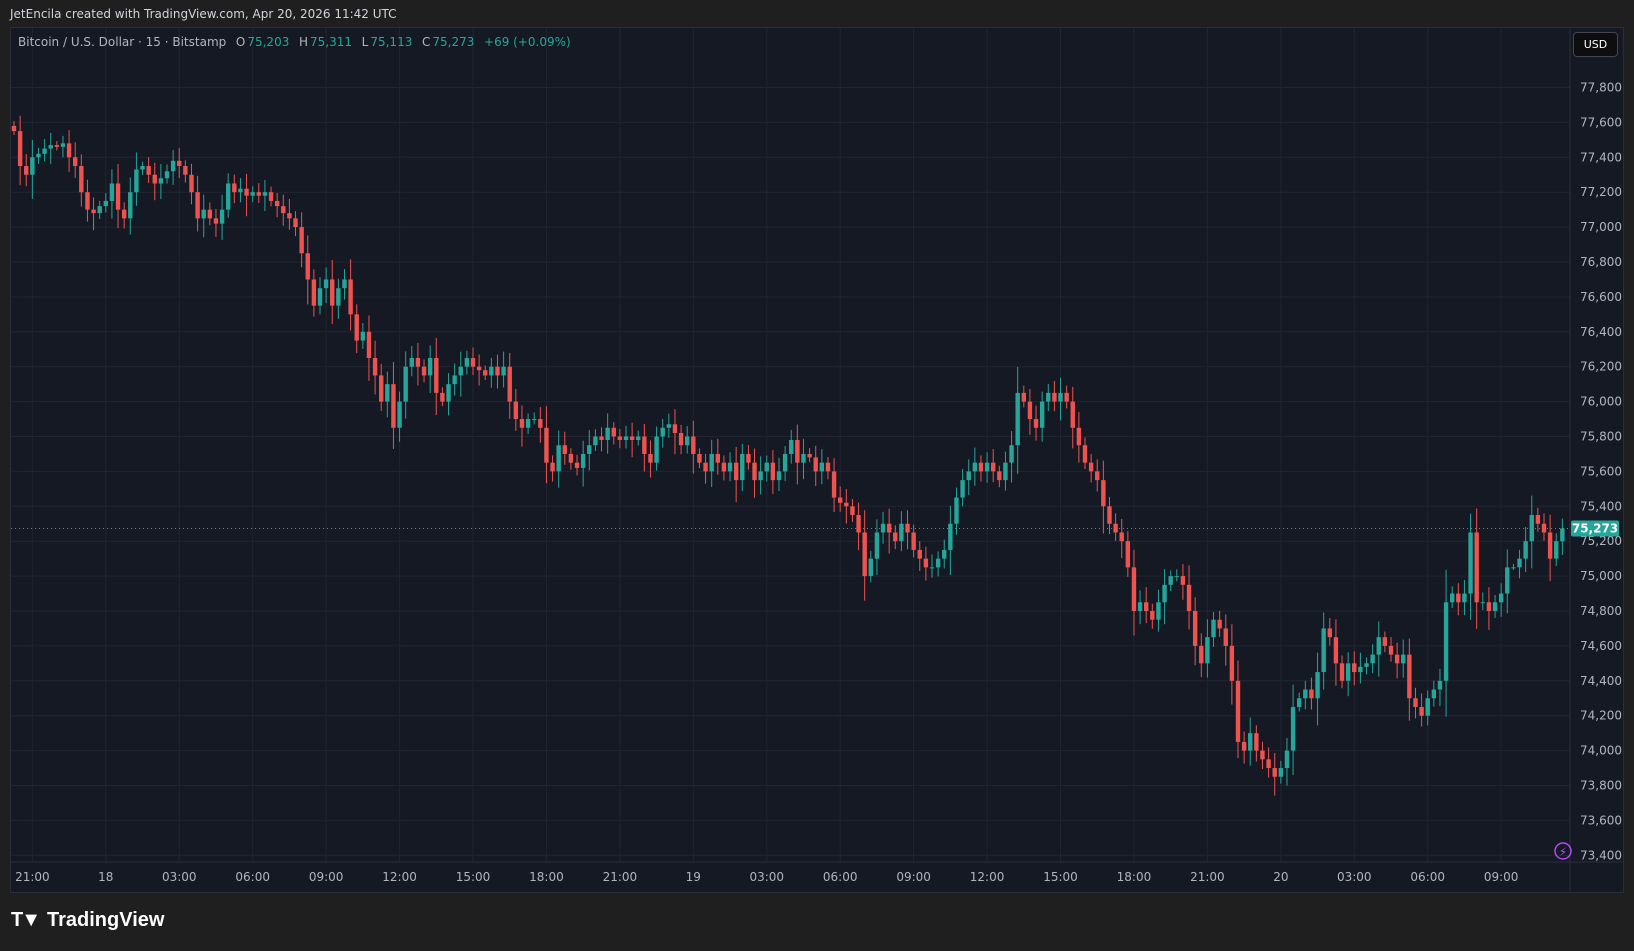 Image resolution: width=1634 pixels, height=951 pixels. What do you see at coordinates (1601, 367) in the screenshot?
I see `price-tick-label: 76,200` at bounding box center [1601, 367].